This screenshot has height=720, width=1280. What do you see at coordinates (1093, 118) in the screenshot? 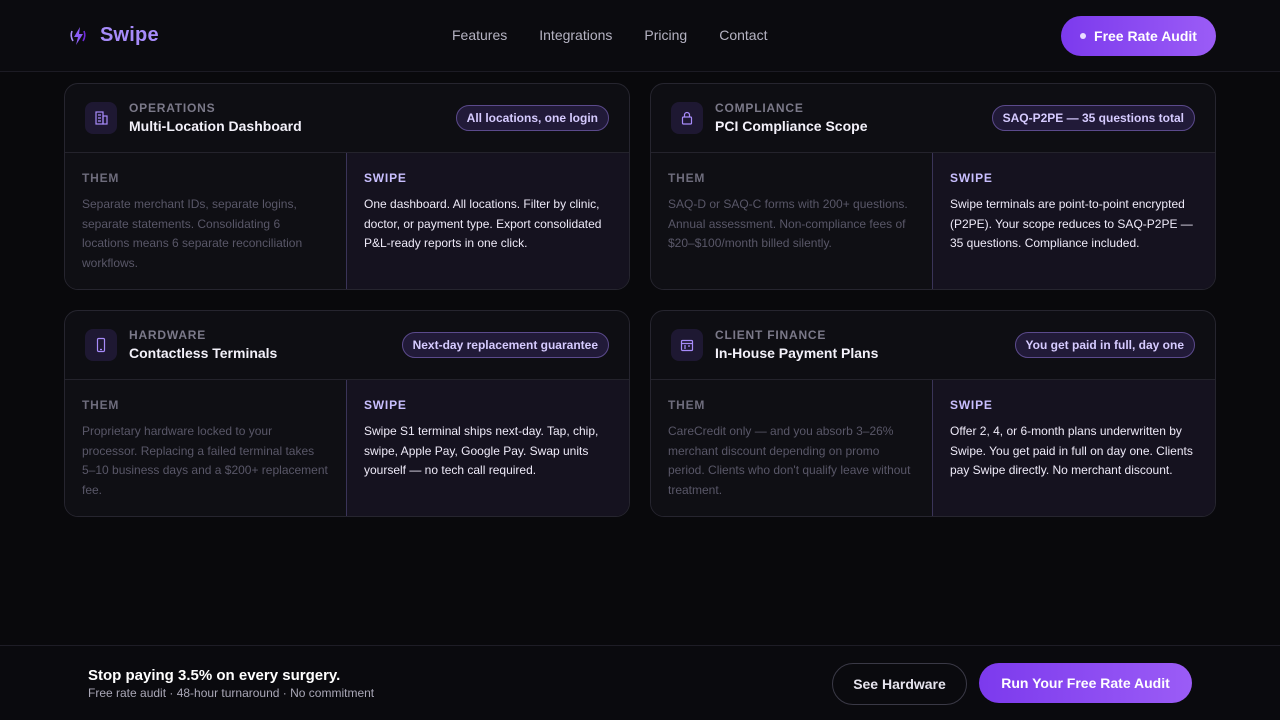
I see `card-badge: SAQ-P2PE — 35 questions total` at bounding box center [1093, 118].